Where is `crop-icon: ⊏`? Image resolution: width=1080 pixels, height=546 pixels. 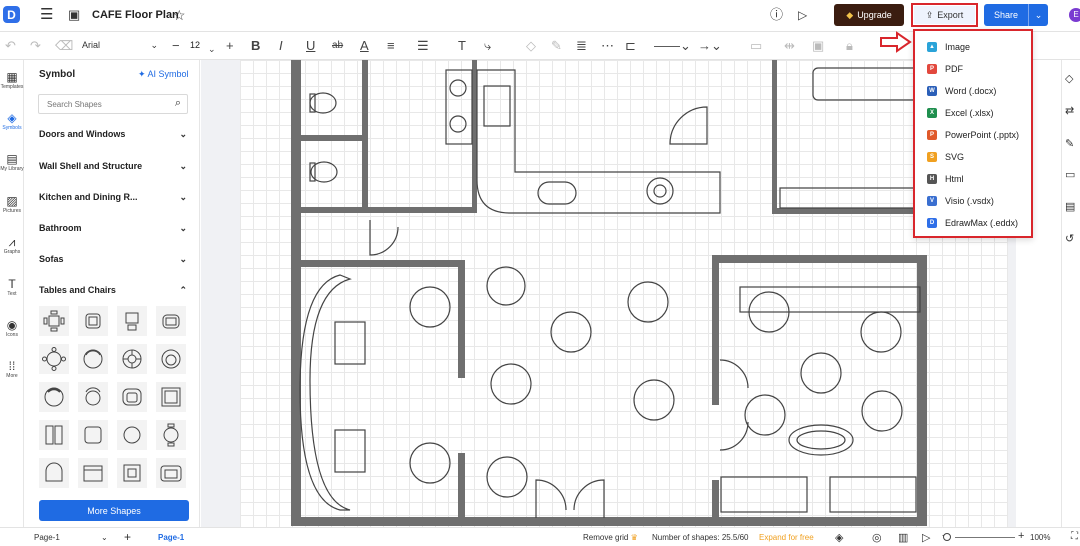 crop-icon: ⊏ is located at coordinates (630, 46).